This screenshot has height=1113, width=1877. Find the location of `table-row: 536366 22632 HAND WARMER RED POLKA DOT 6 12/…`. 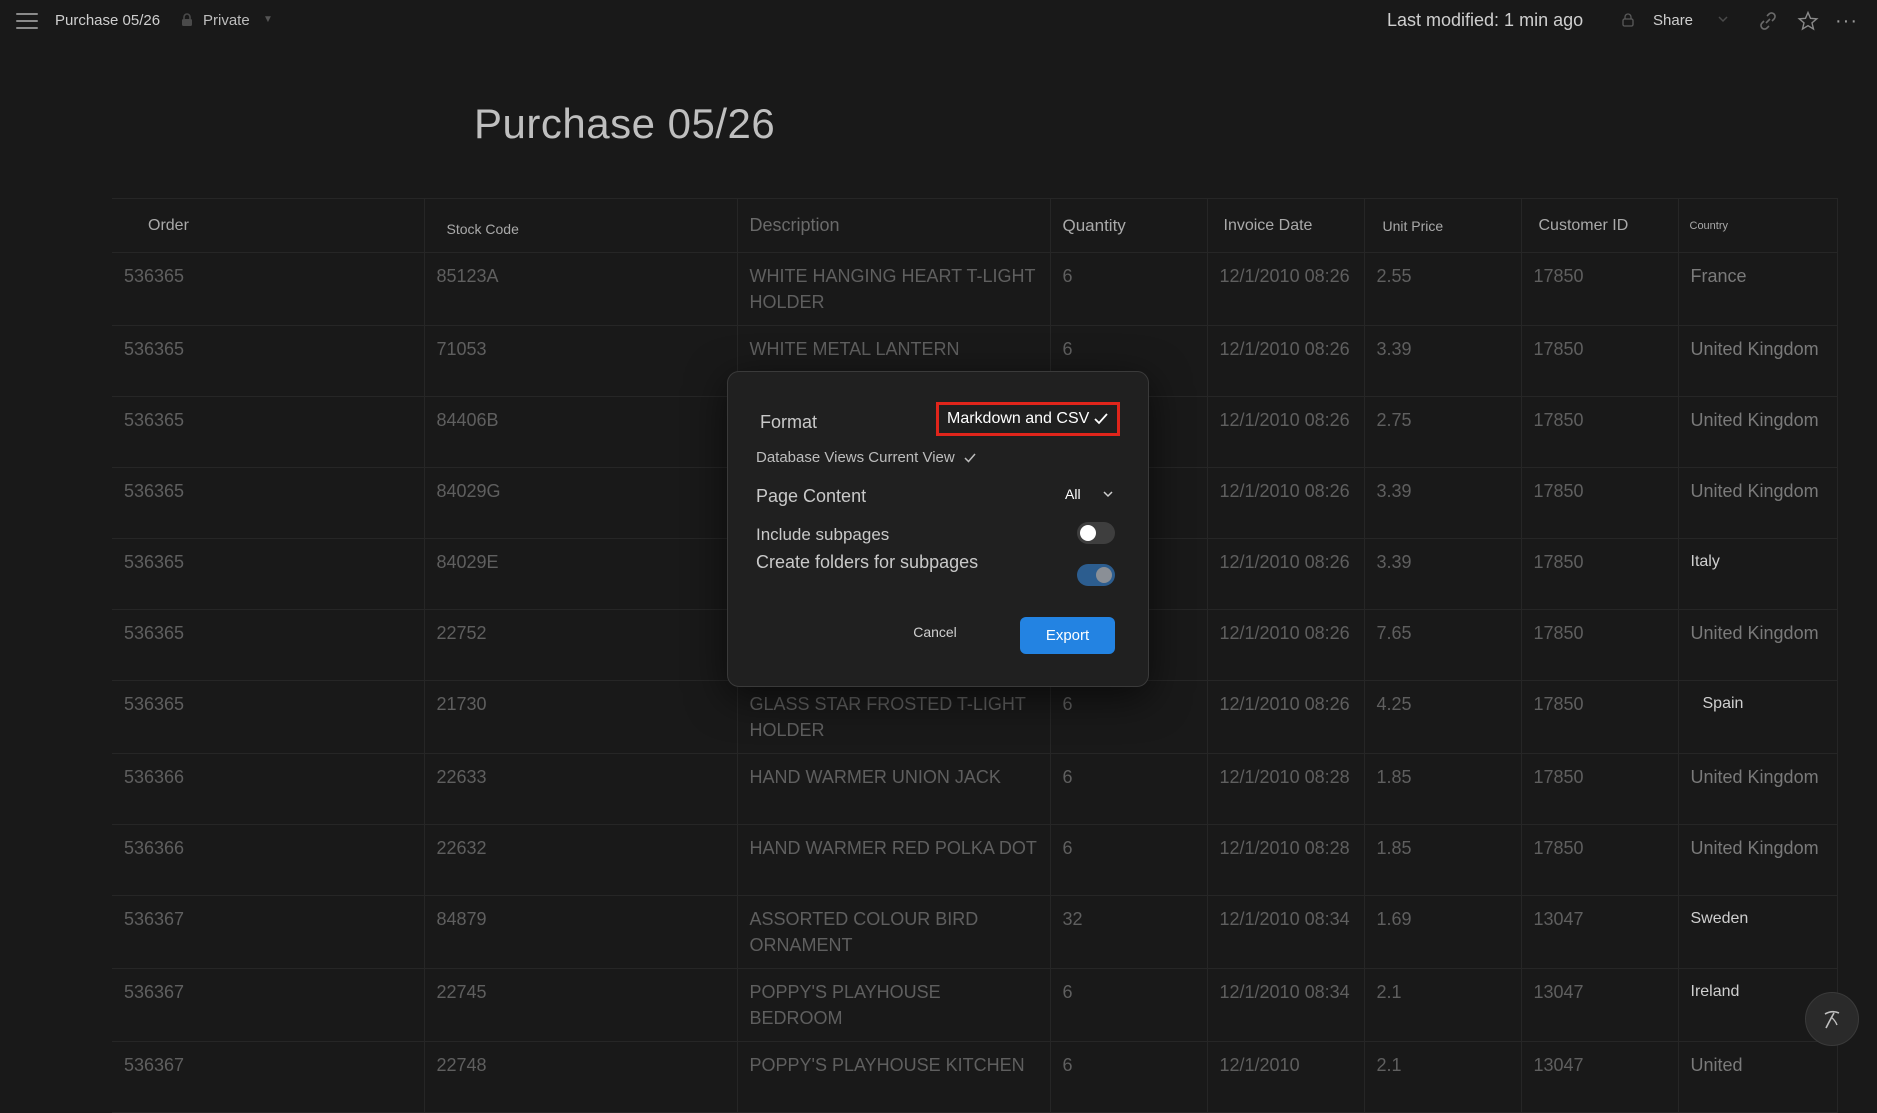

table-row: 536366 22632 HAND WARMER RED POLKA DOT 6 12/… is located at coordinates (975, 860).